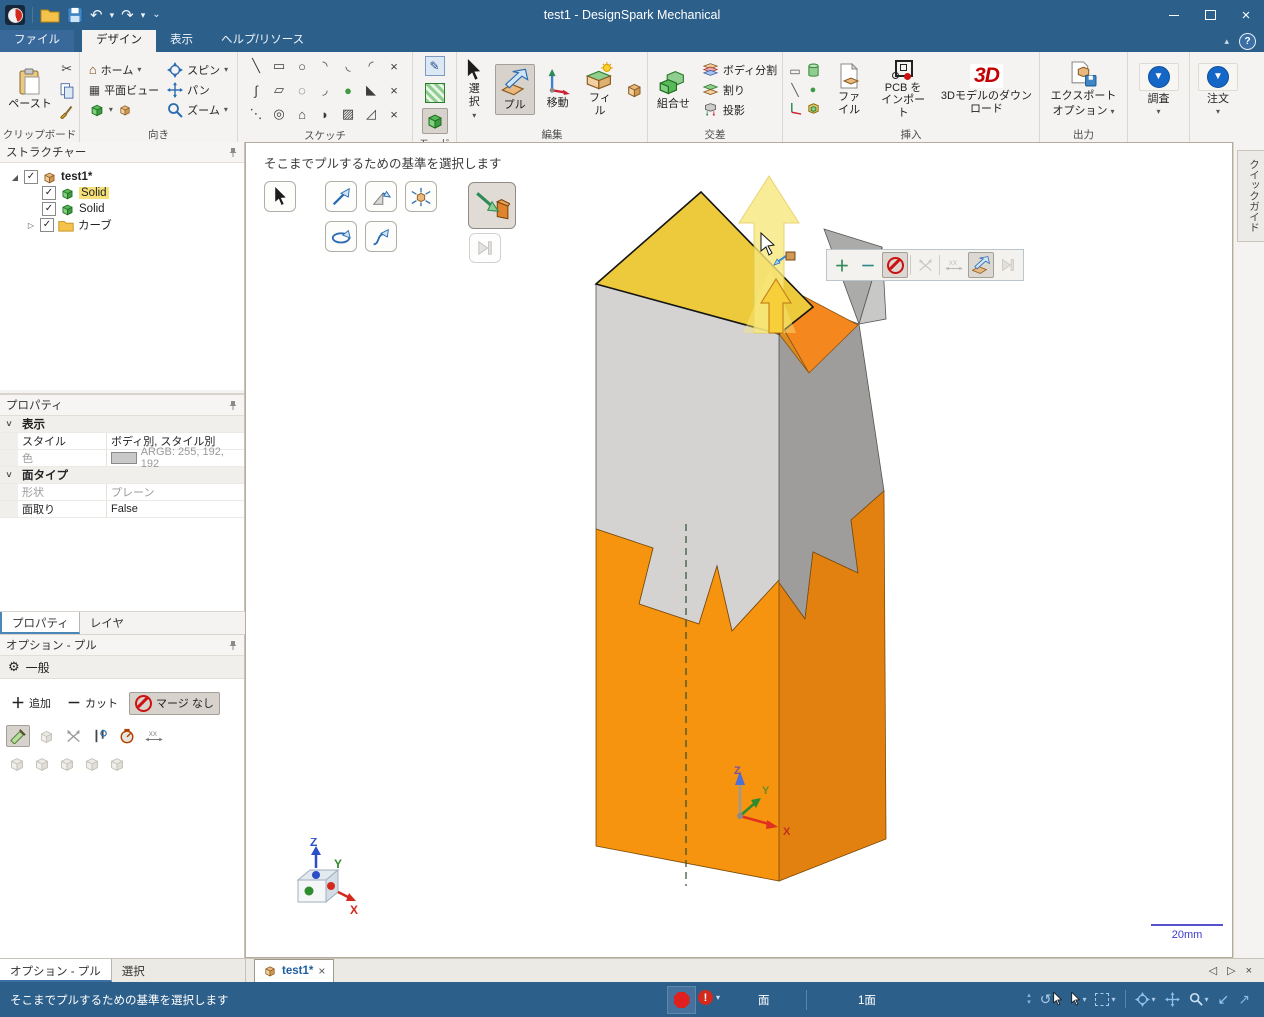  Describe the element at coordinates (31, 703) in the screenshot. I see `pull-add-button: ＋追加` at that location.